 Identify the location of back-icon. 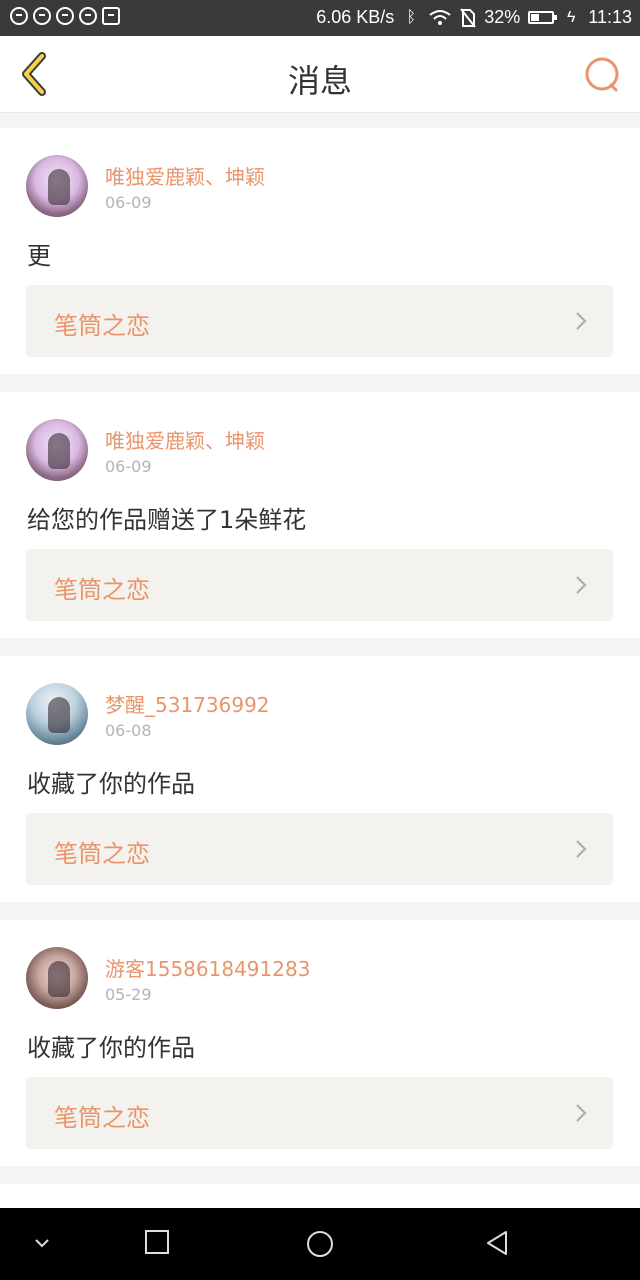
(498, 1243).